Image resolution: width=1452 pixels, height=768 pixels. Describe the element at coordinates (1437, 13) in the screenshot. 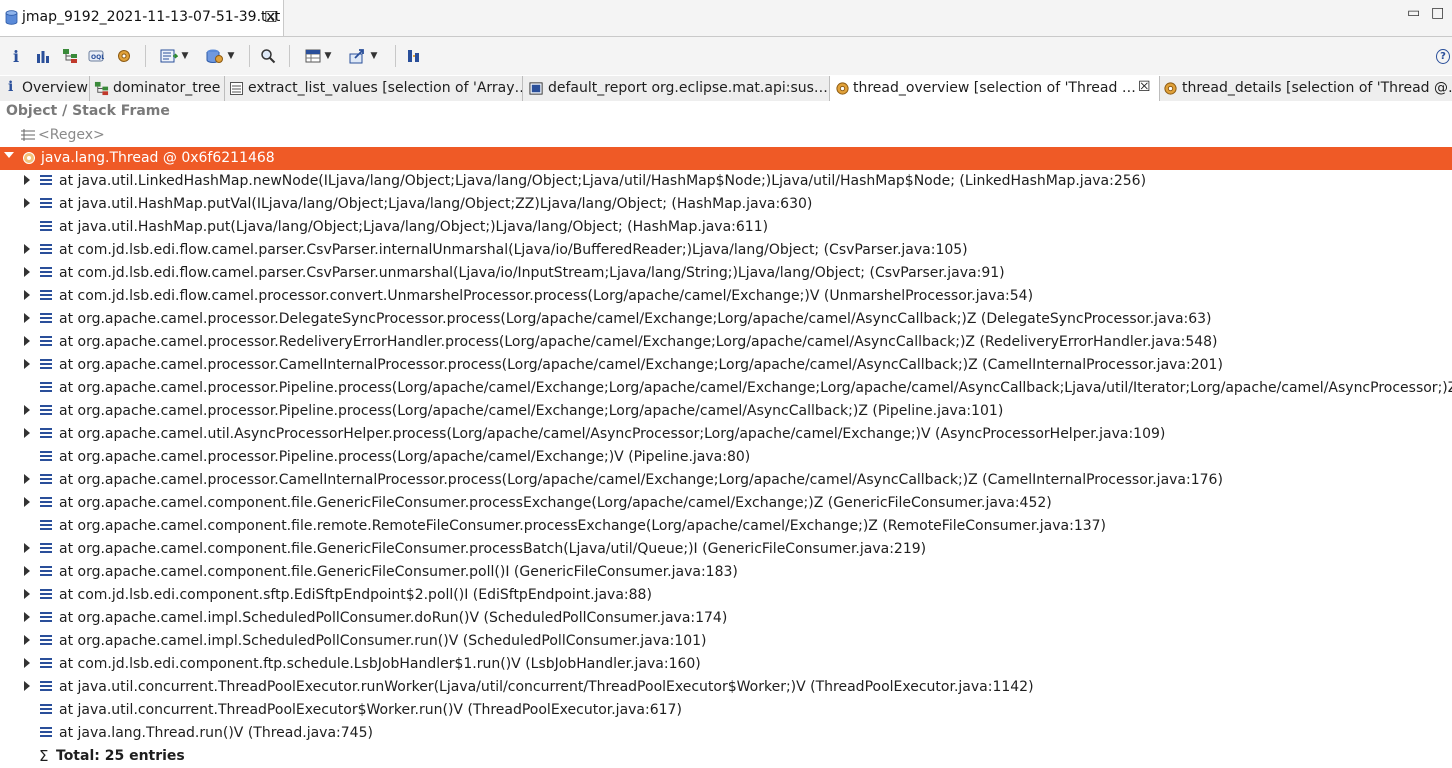

I see `maximize-button: □` at that location.